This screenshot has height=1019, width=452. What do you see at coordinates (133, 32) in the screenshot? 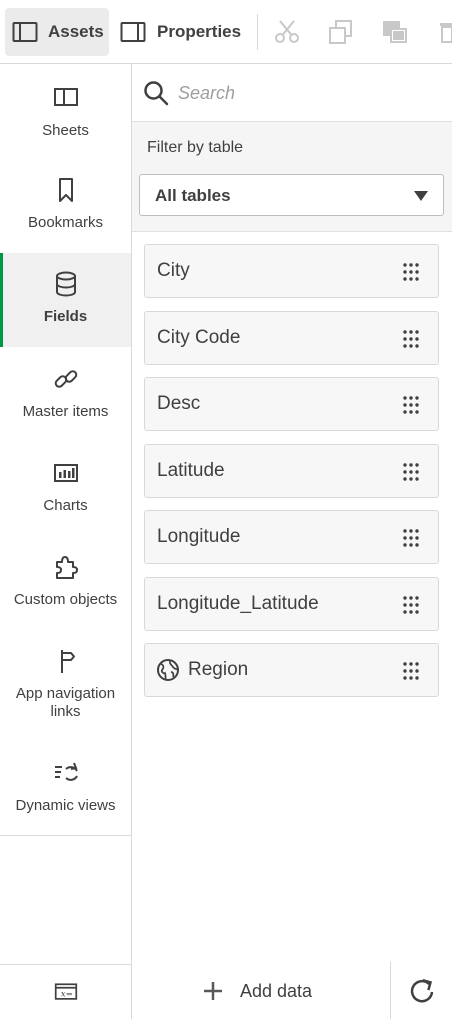
I see `properties-panel-icon` at bounding box center [133, 32].